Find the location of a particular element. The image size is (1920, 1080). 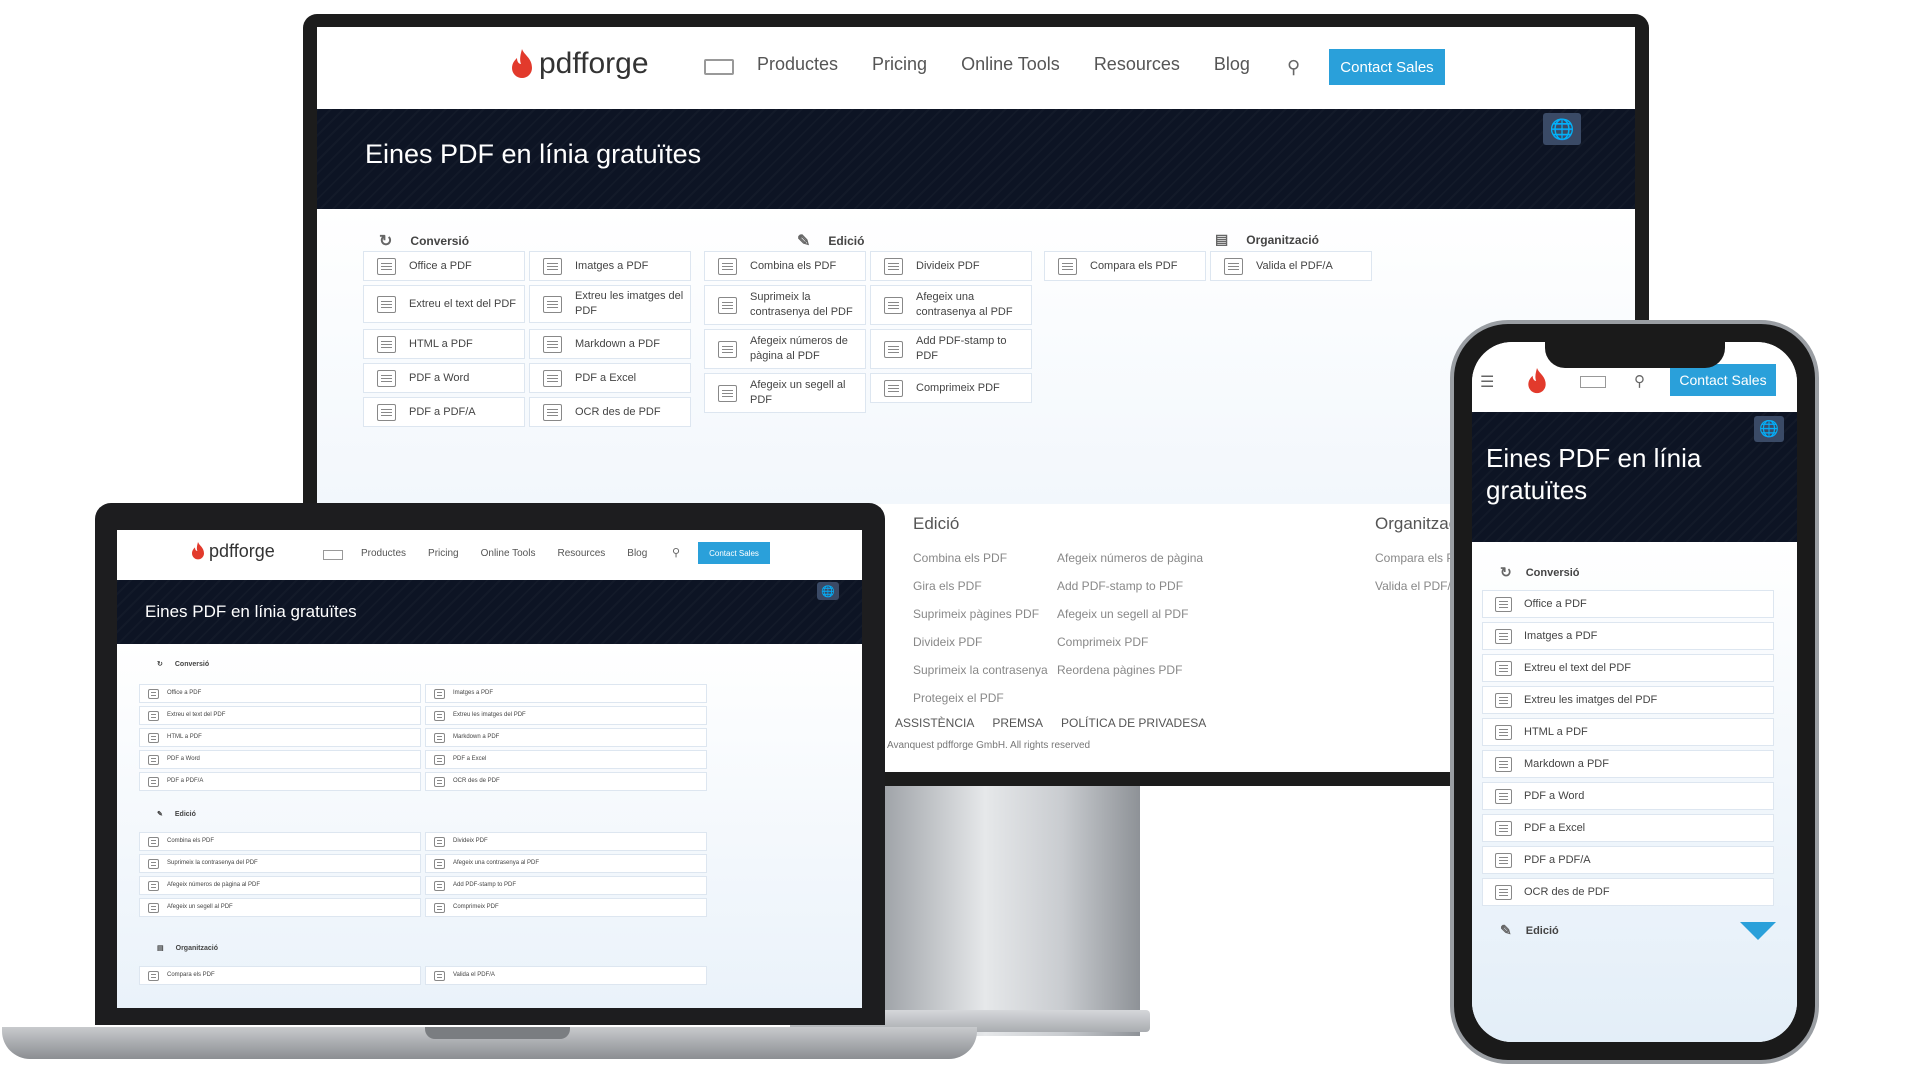

tool-label: Extreu el text del PDF is located at coordinates (462, 303).